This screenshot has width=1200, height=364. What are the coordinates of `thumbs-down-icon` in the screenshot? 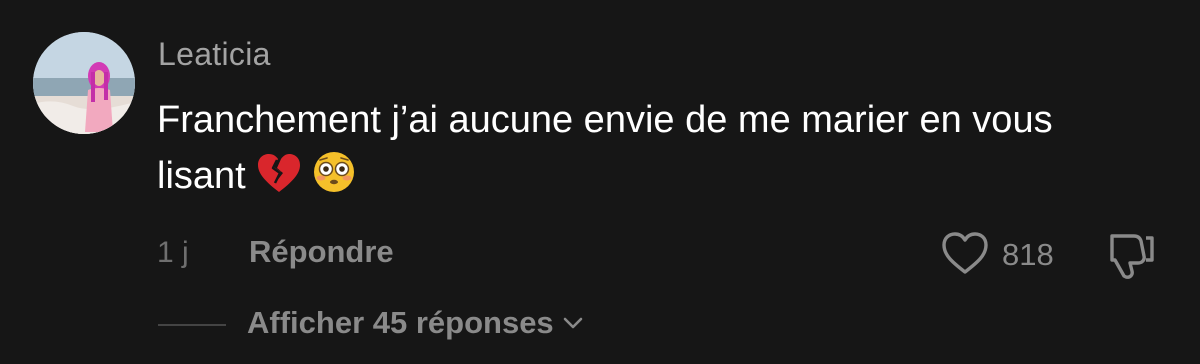 It's located at (1131, 256).